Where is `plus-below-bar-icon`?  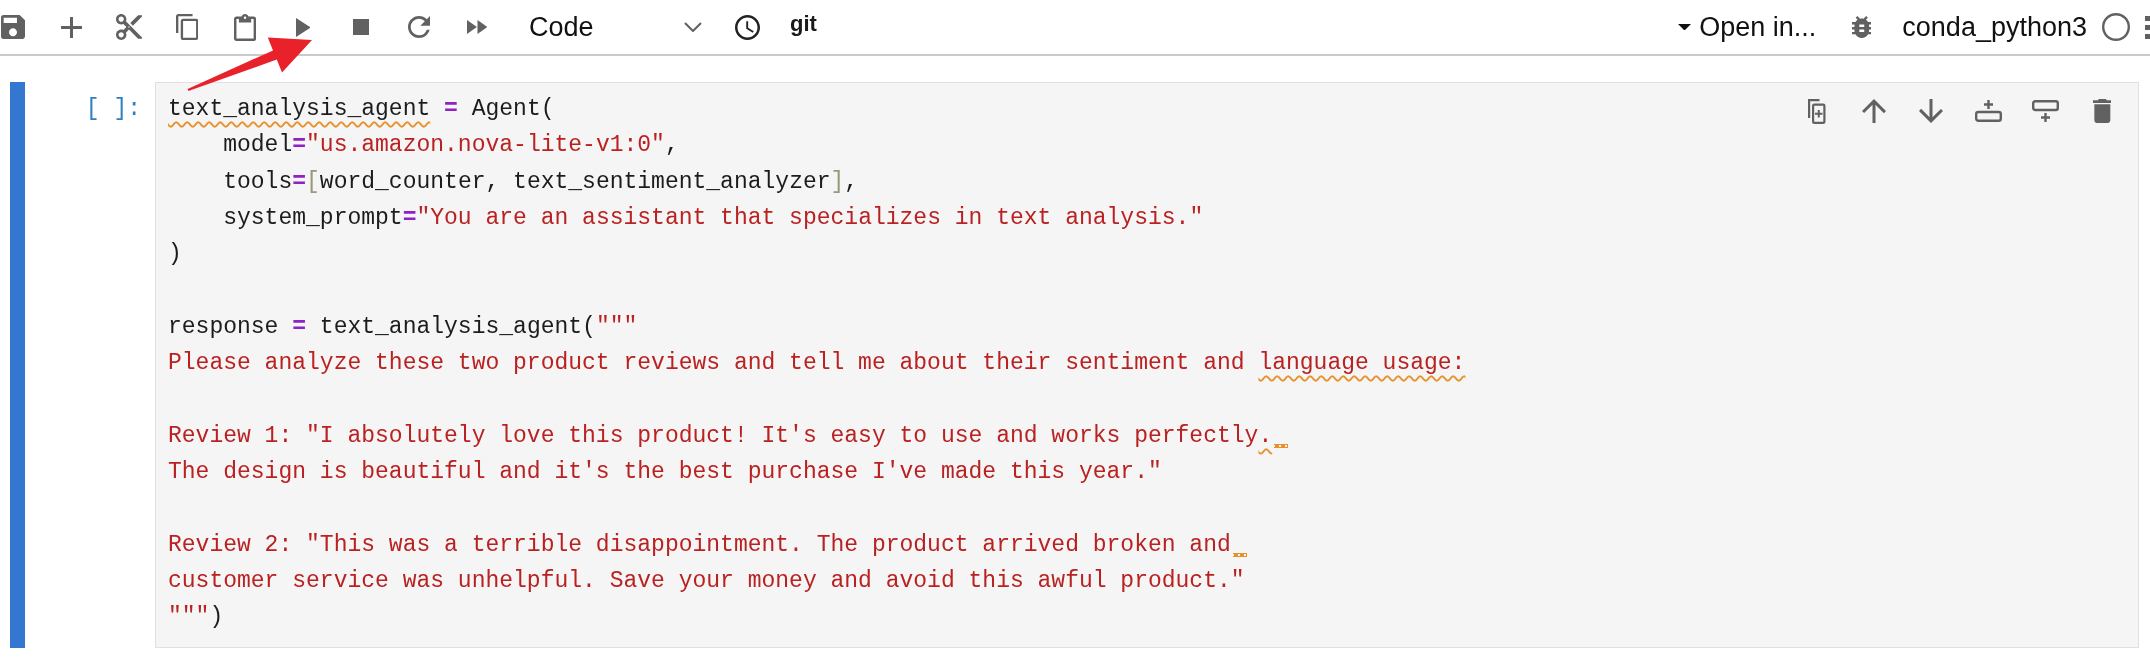 plus-below-bar-icon is located at coordinates (2045, 111).